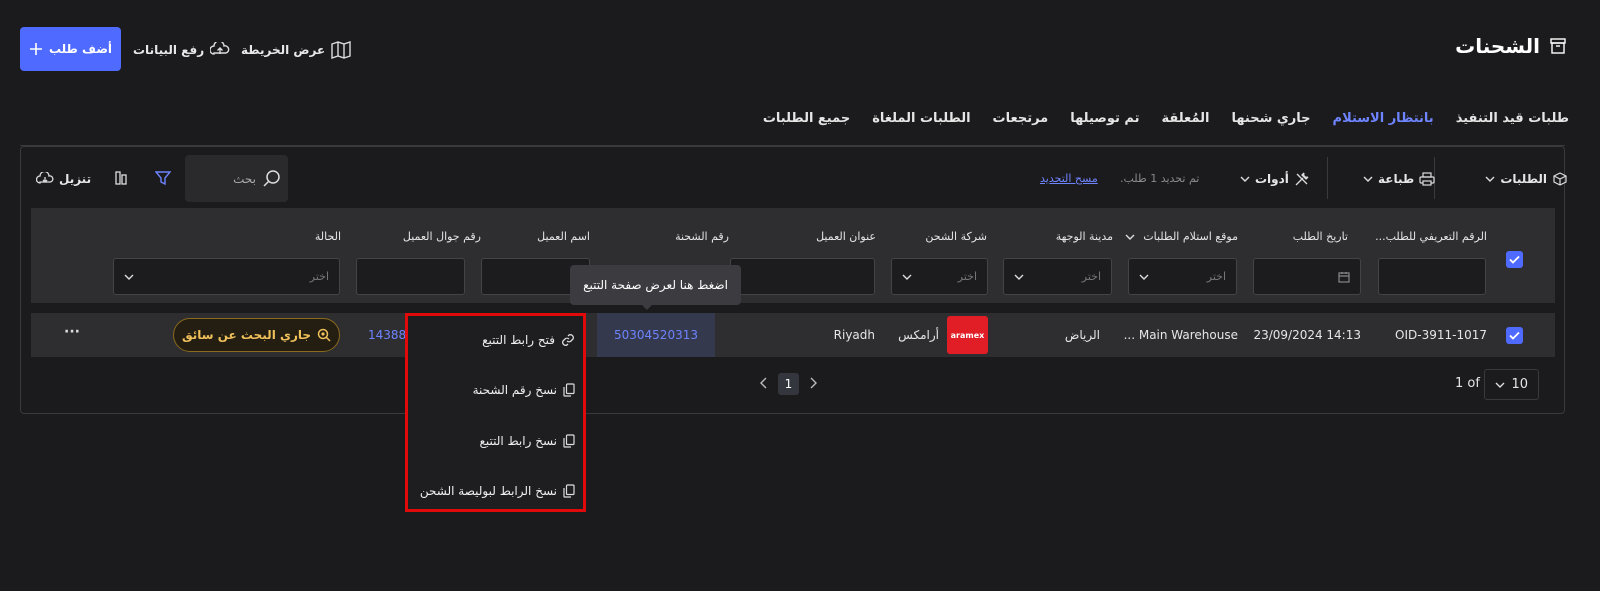  I want to click on print-menu-label: طباعة, so click(1396, 179).